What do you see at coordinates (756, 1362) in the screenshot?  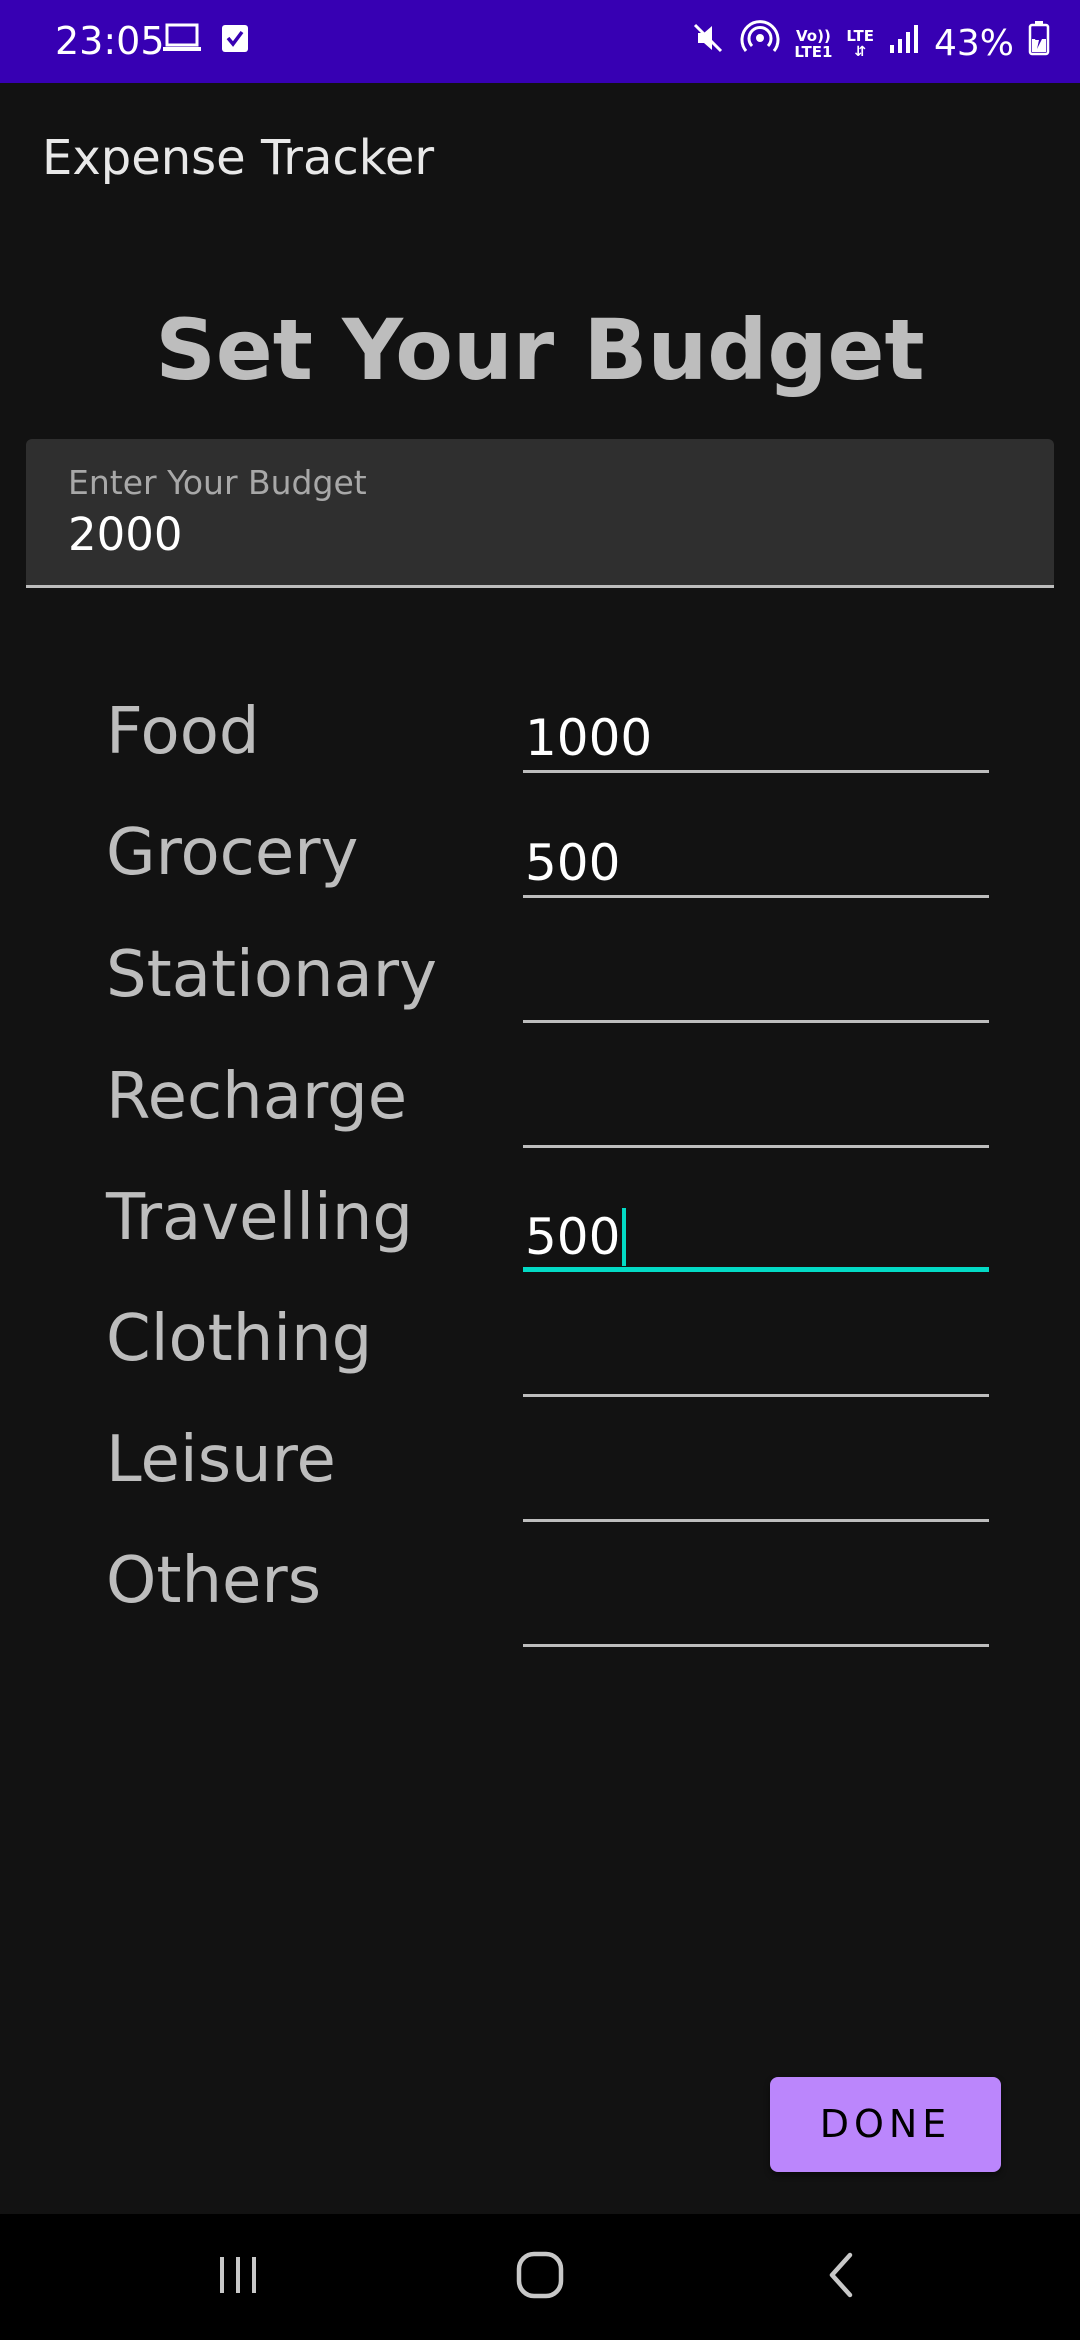 I see `clothing-budget-input` at bounding box center [756, 1362].